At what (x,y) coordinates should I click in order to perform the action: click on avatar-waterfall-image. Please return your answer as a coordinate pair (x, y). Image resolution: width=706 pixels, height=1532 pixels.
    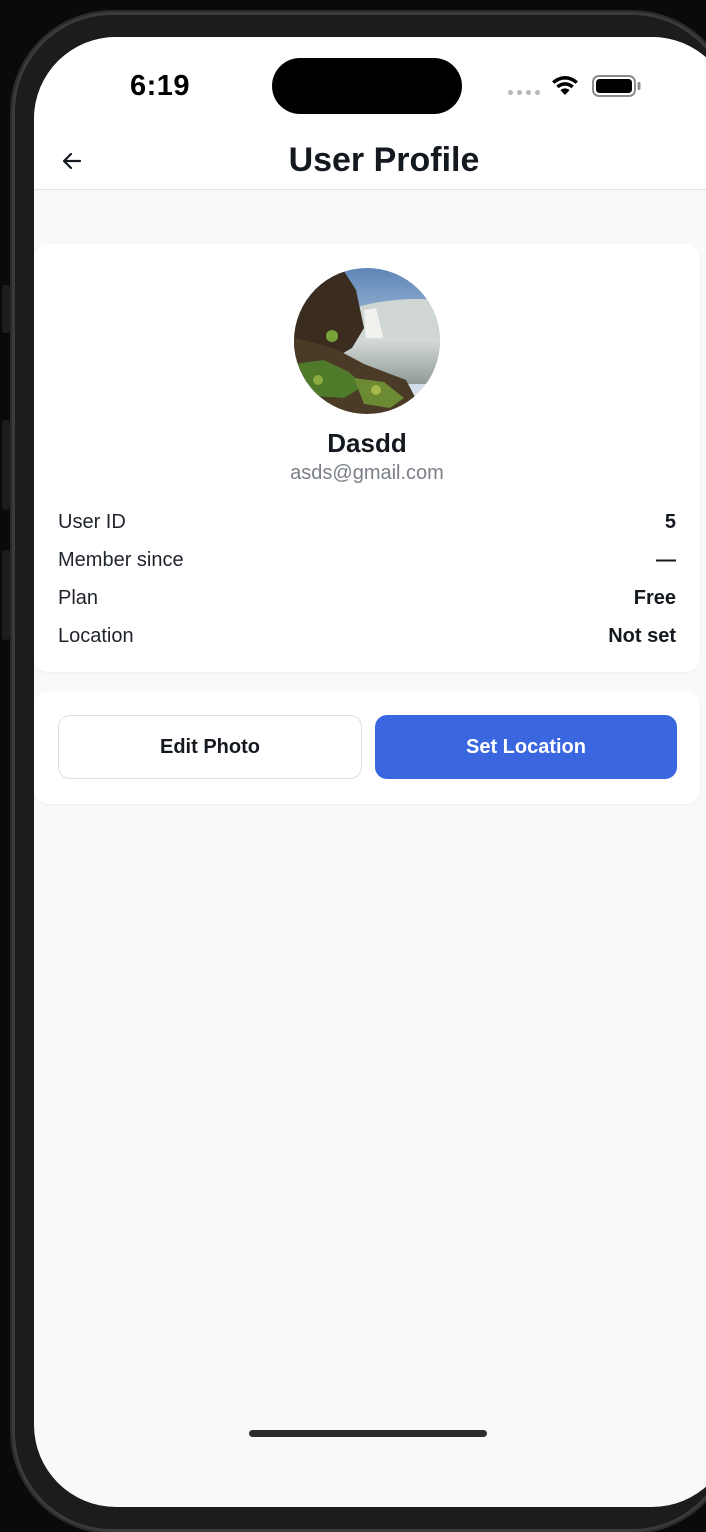
    Looking at the image, I should click on (367, 341).